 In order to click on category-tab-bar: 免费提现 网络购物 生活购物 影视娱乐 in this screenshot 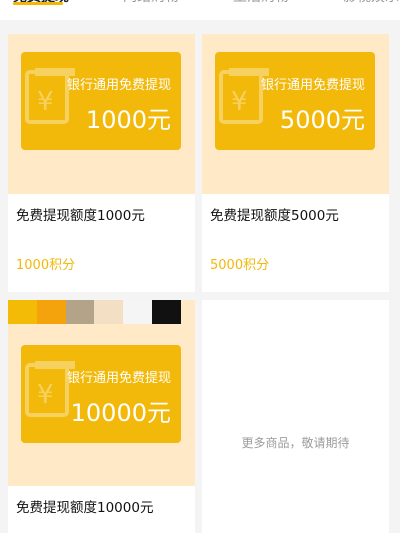, I will do `click(200, 10)`.